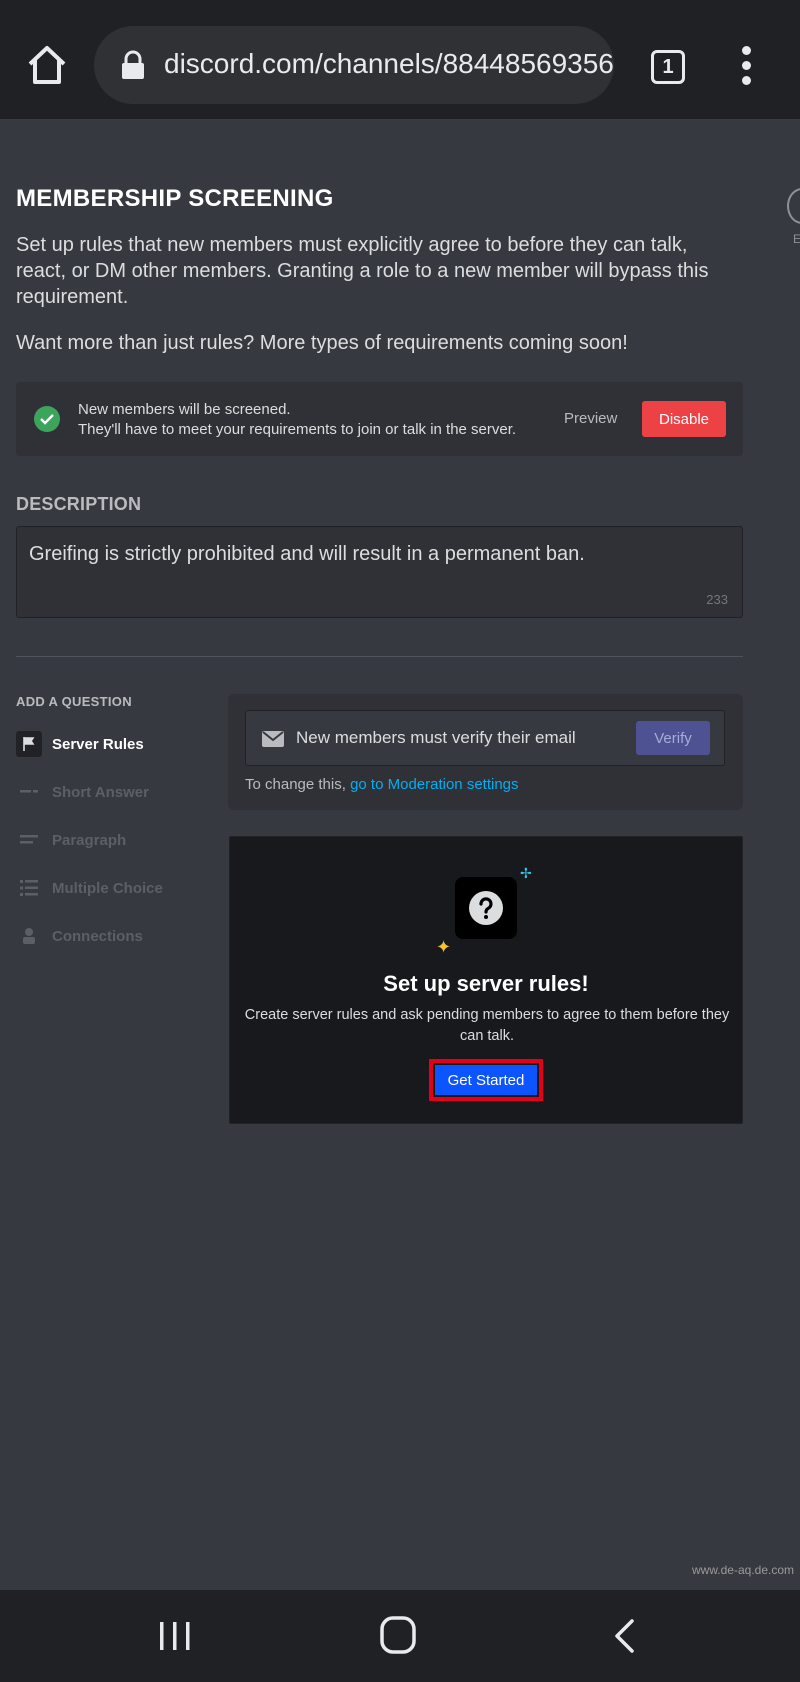 The height and width of the screenshot is (1682, 800). What do you see at coordinates (71, 840) in the screenshot?
I see `question-paragraph: Paragraph` at bounding box center [71, 840].